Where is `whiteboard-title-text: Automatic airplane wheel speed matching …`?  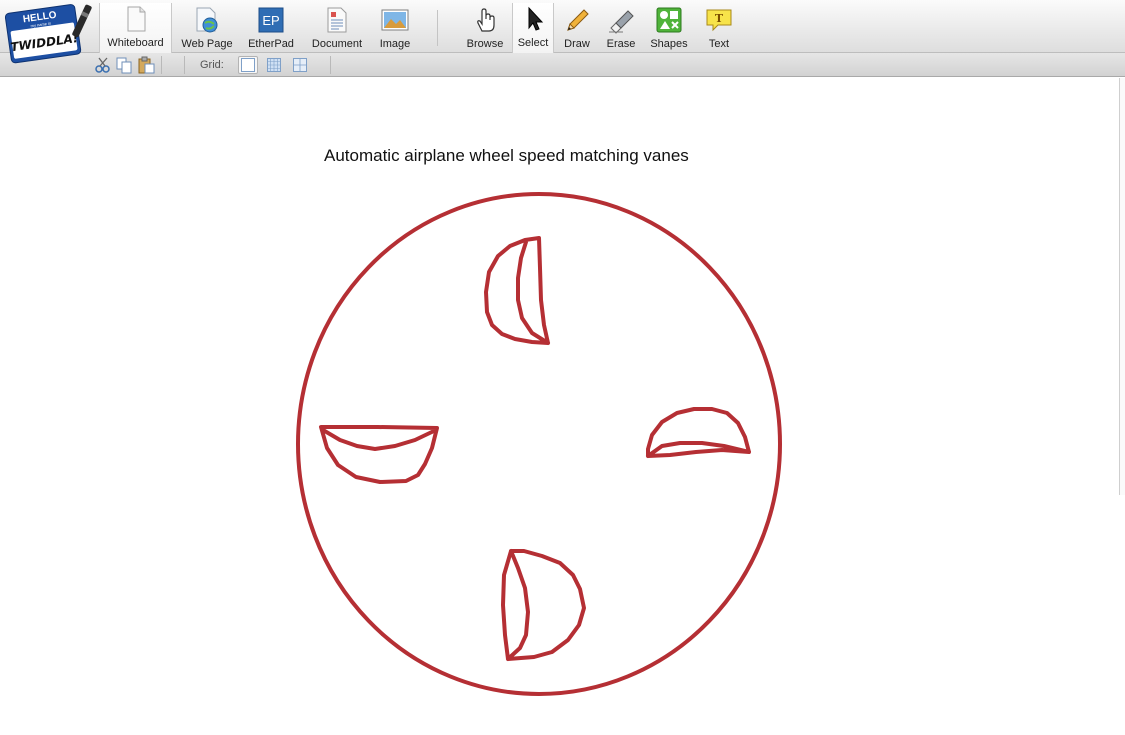
whiteboard-title-text: Automatic airplane wheel speed matching … is located at coordinates (506, 156).